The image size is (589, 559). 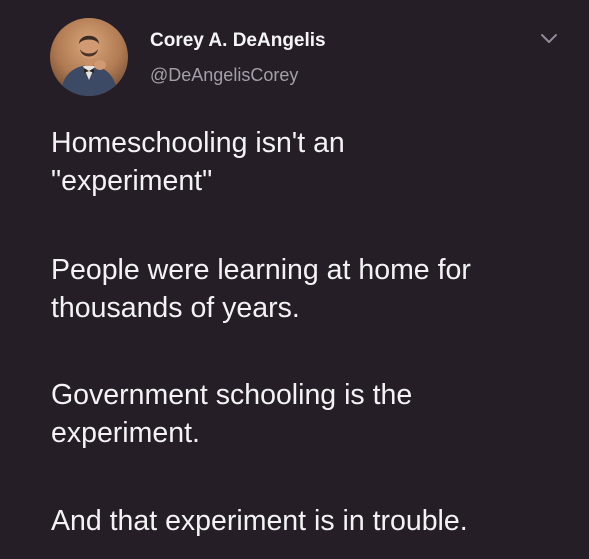 I want to click on chevron-down-icon, so click(x=549, y=39).